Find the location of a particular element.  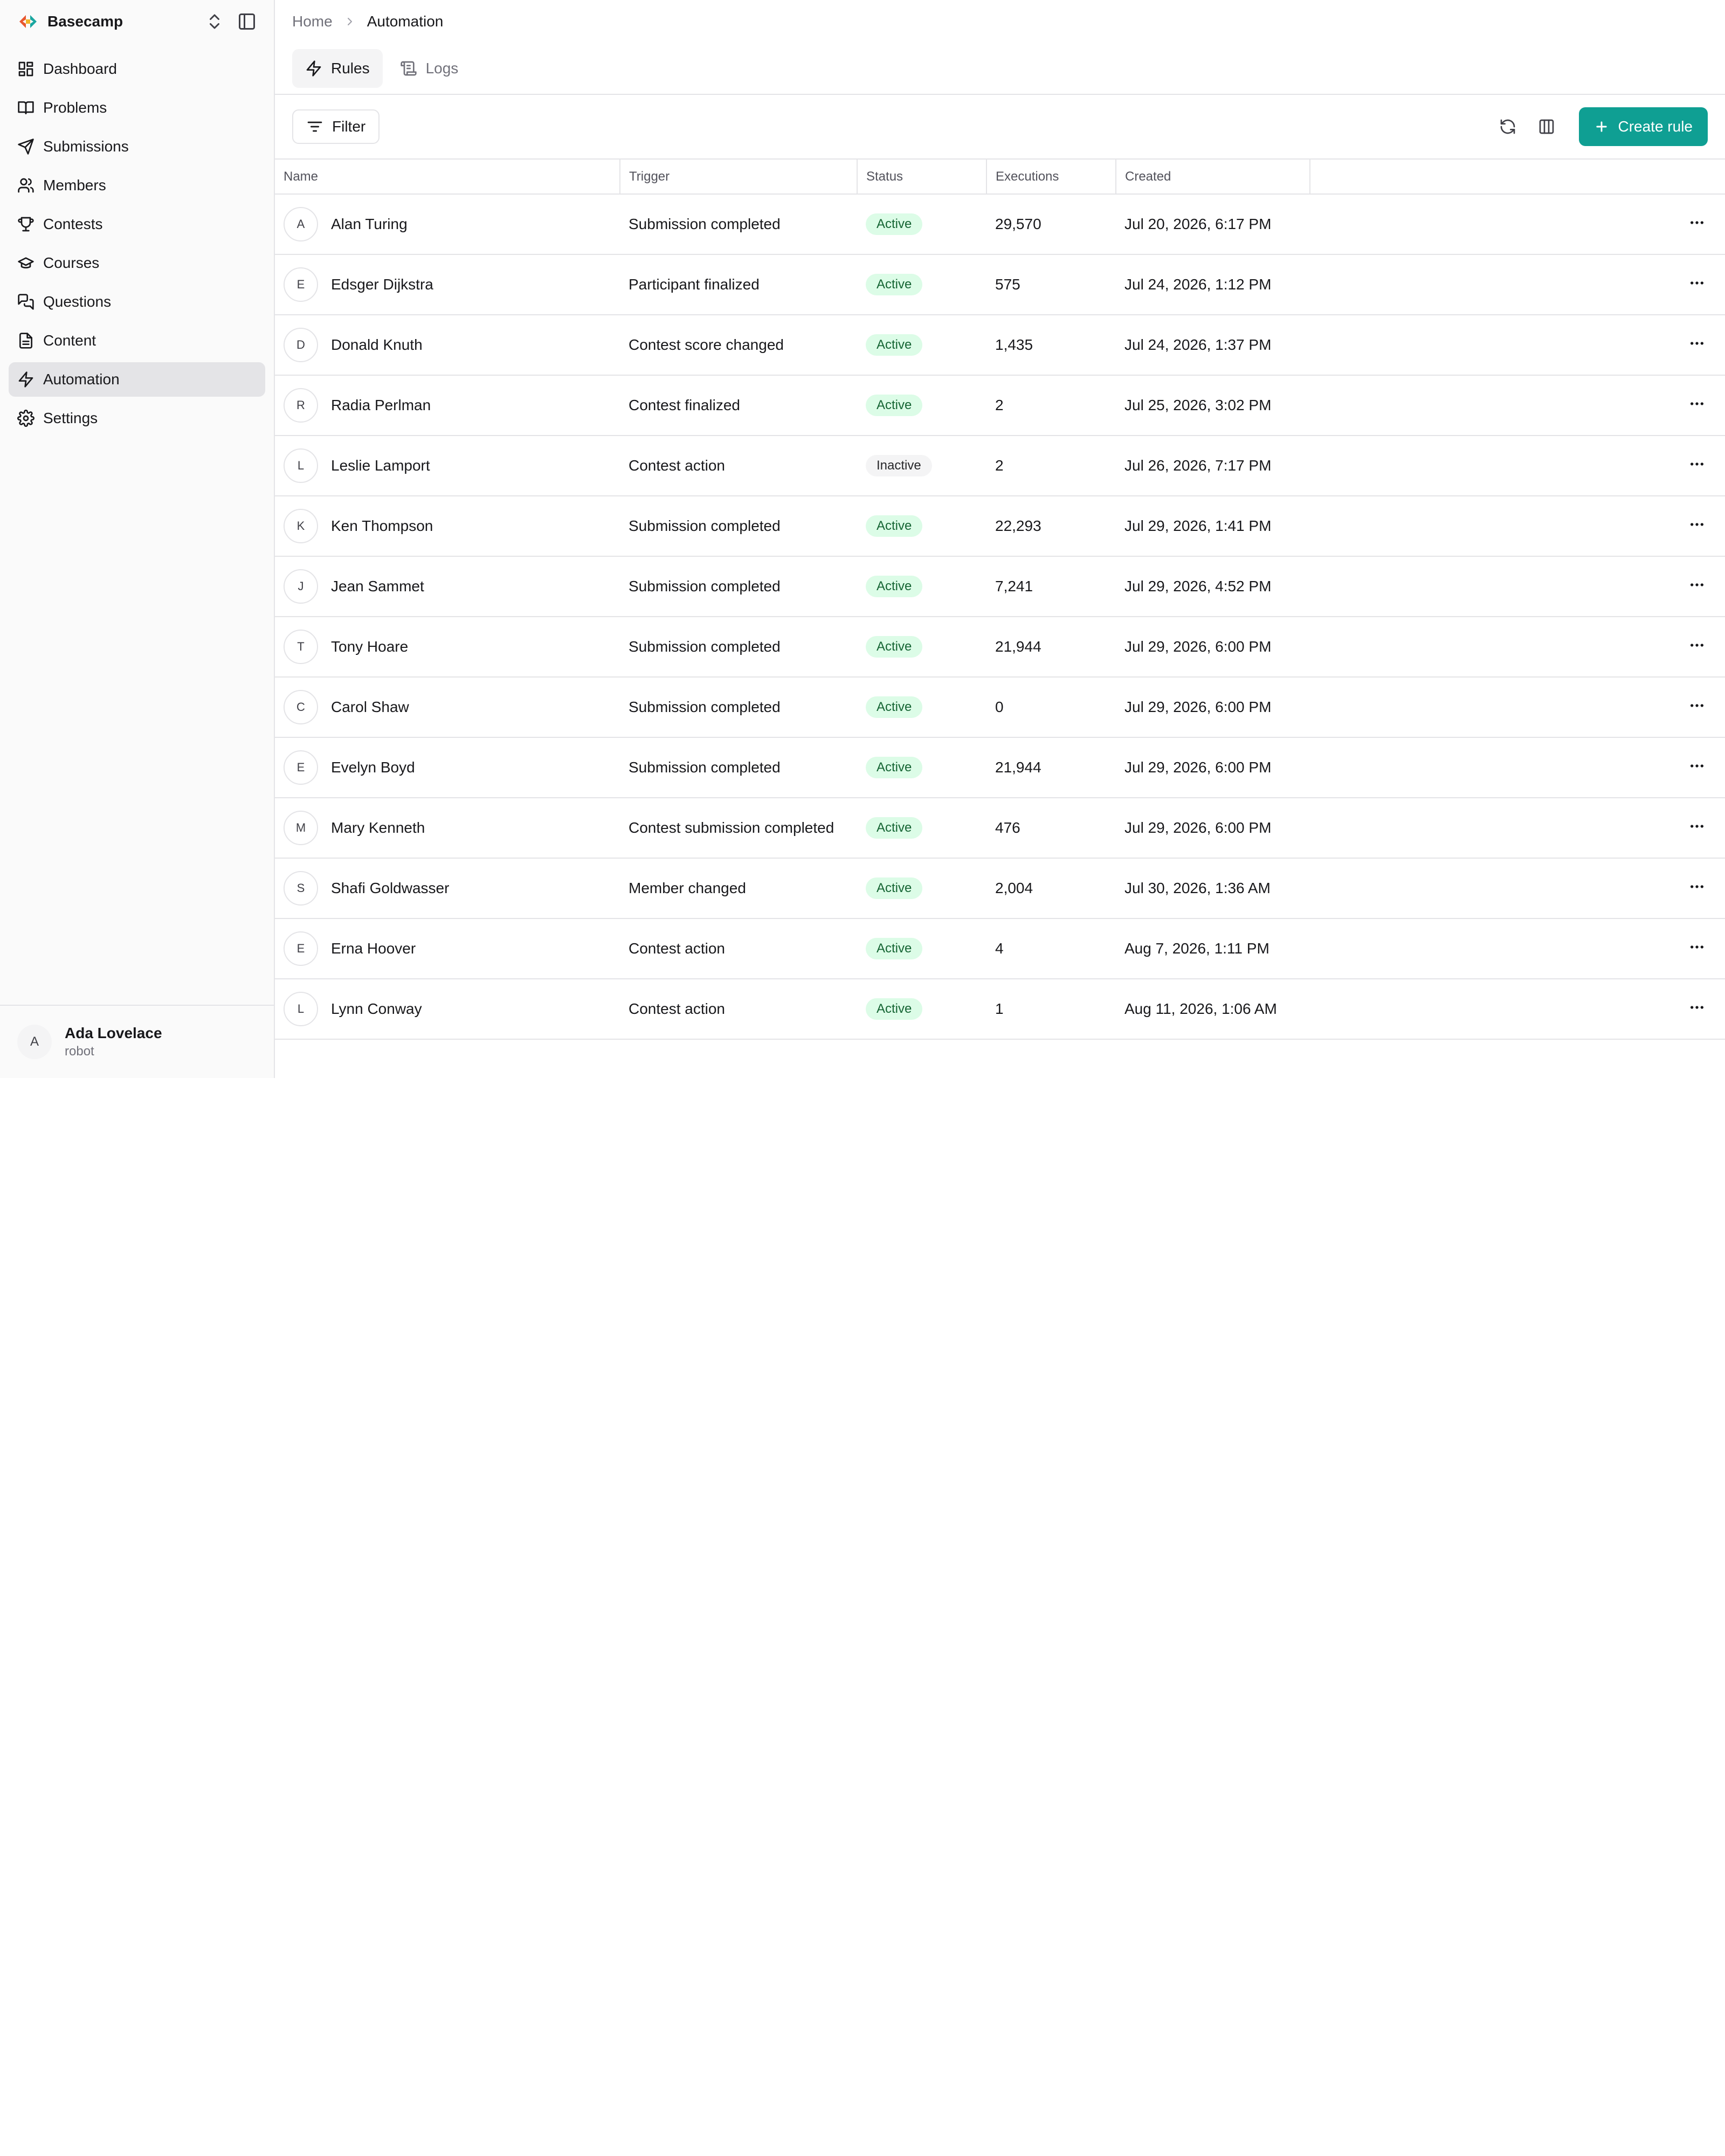

sidebar-item-content: Content is located at coordinates (137, 340).